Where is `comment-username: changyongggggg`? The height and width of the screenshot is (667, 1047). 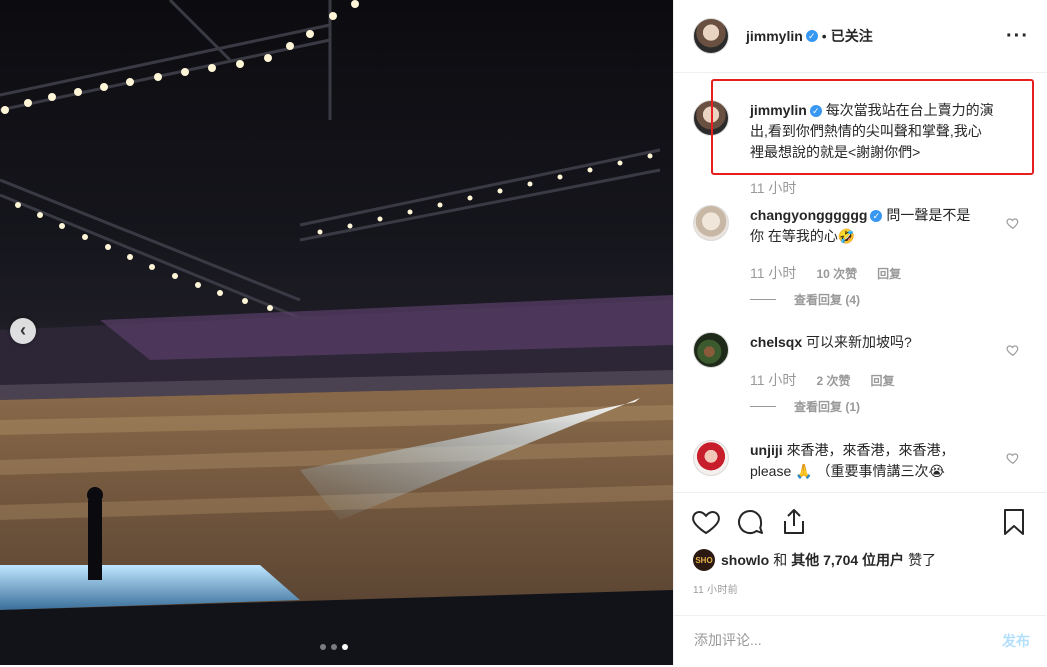
comment-username: changyongggggg is located at coordinates (808, 215).